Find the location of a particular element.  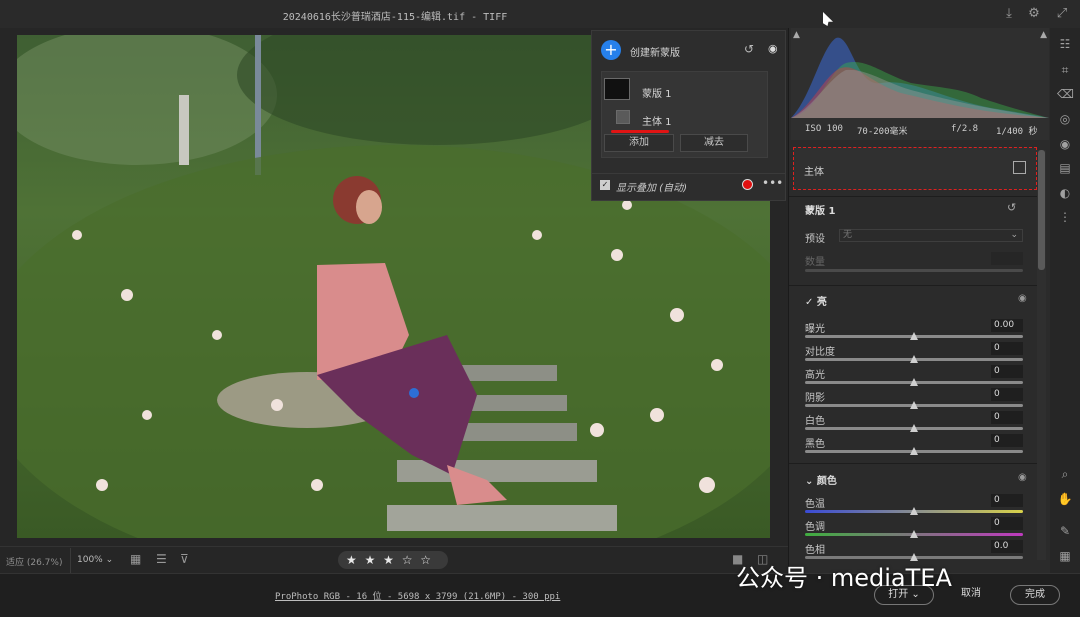

subtract-button: 减去 is located at coordinates (714, 143).